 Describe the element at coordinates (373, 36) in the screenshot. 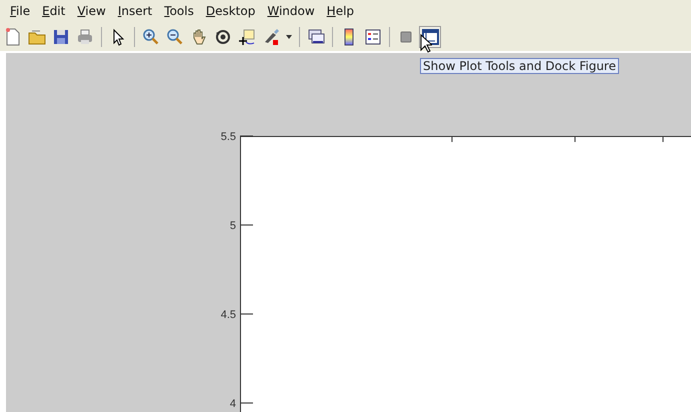

I see `legend-icon` at that location.